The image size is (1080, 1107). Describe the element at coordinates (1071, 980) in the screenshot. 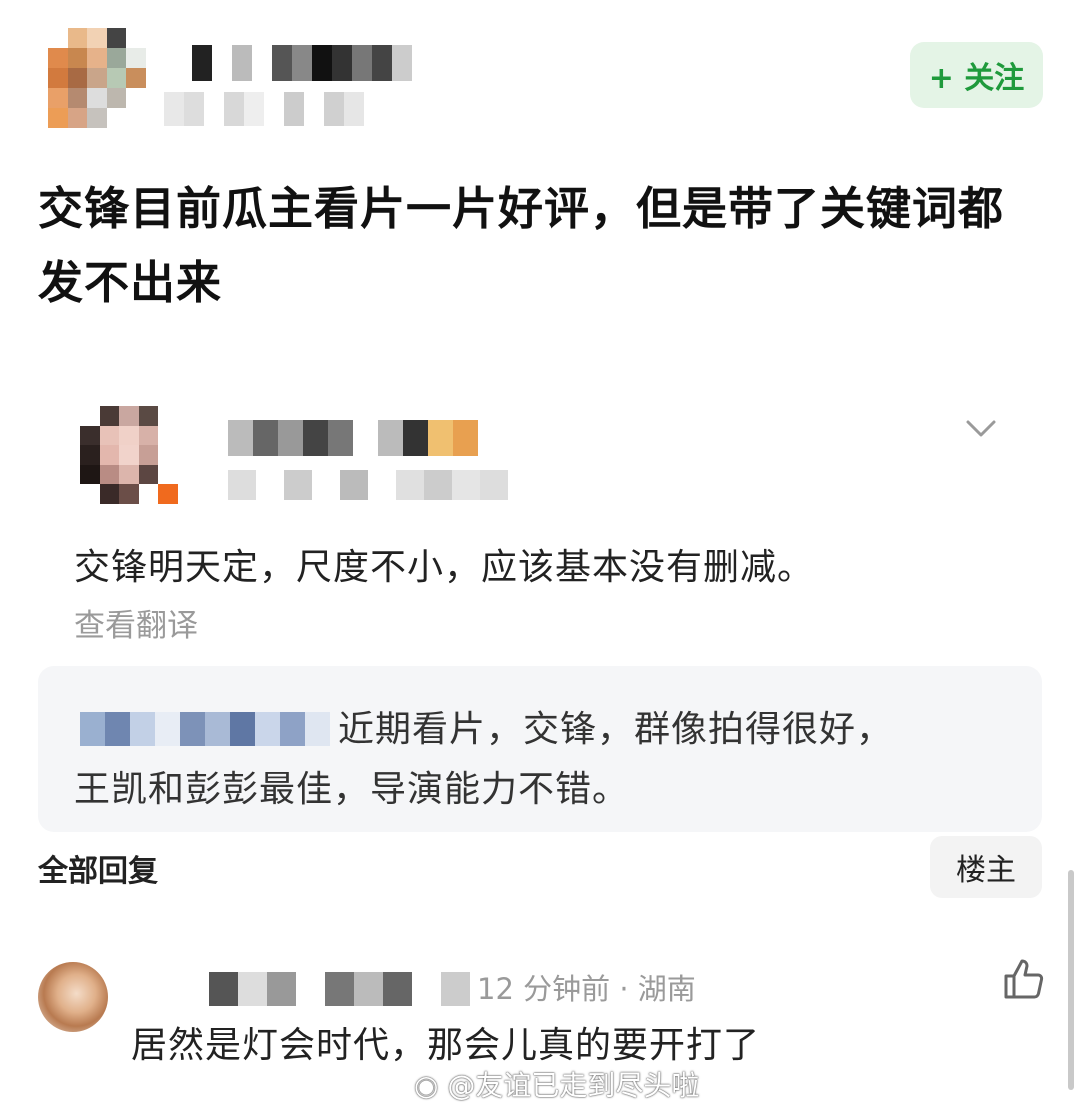

I see `scrollbar` at that location.